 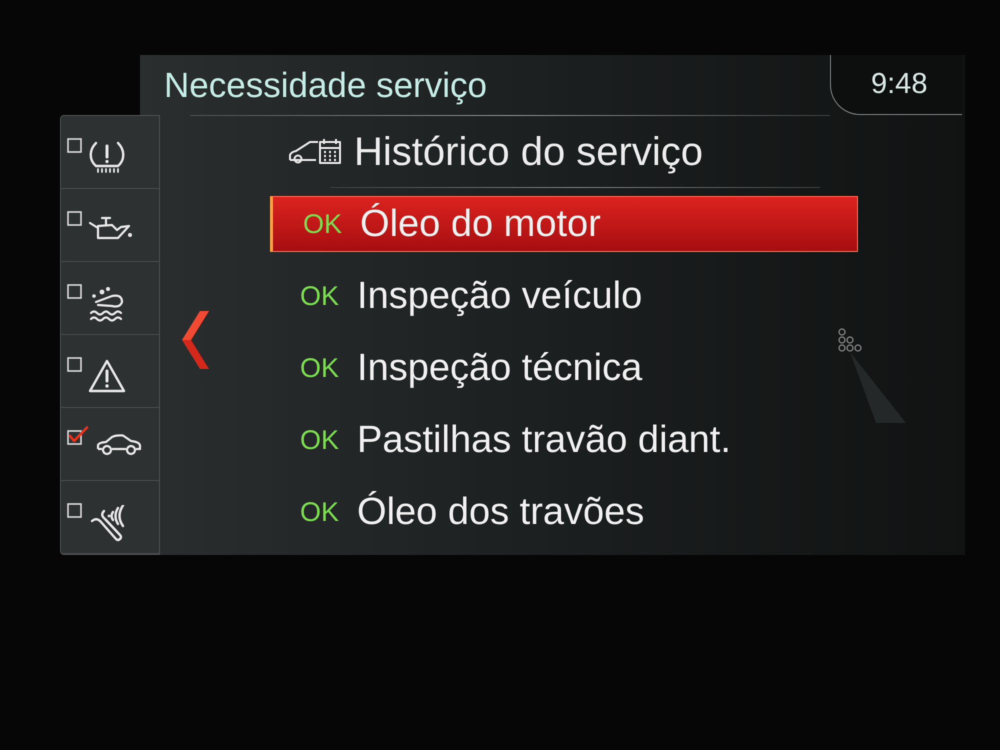 What do you see at coordinates (325, 85) in the screenshot?
I see `screen-title: Necessidade serviço` at bounding box center [325, 85].